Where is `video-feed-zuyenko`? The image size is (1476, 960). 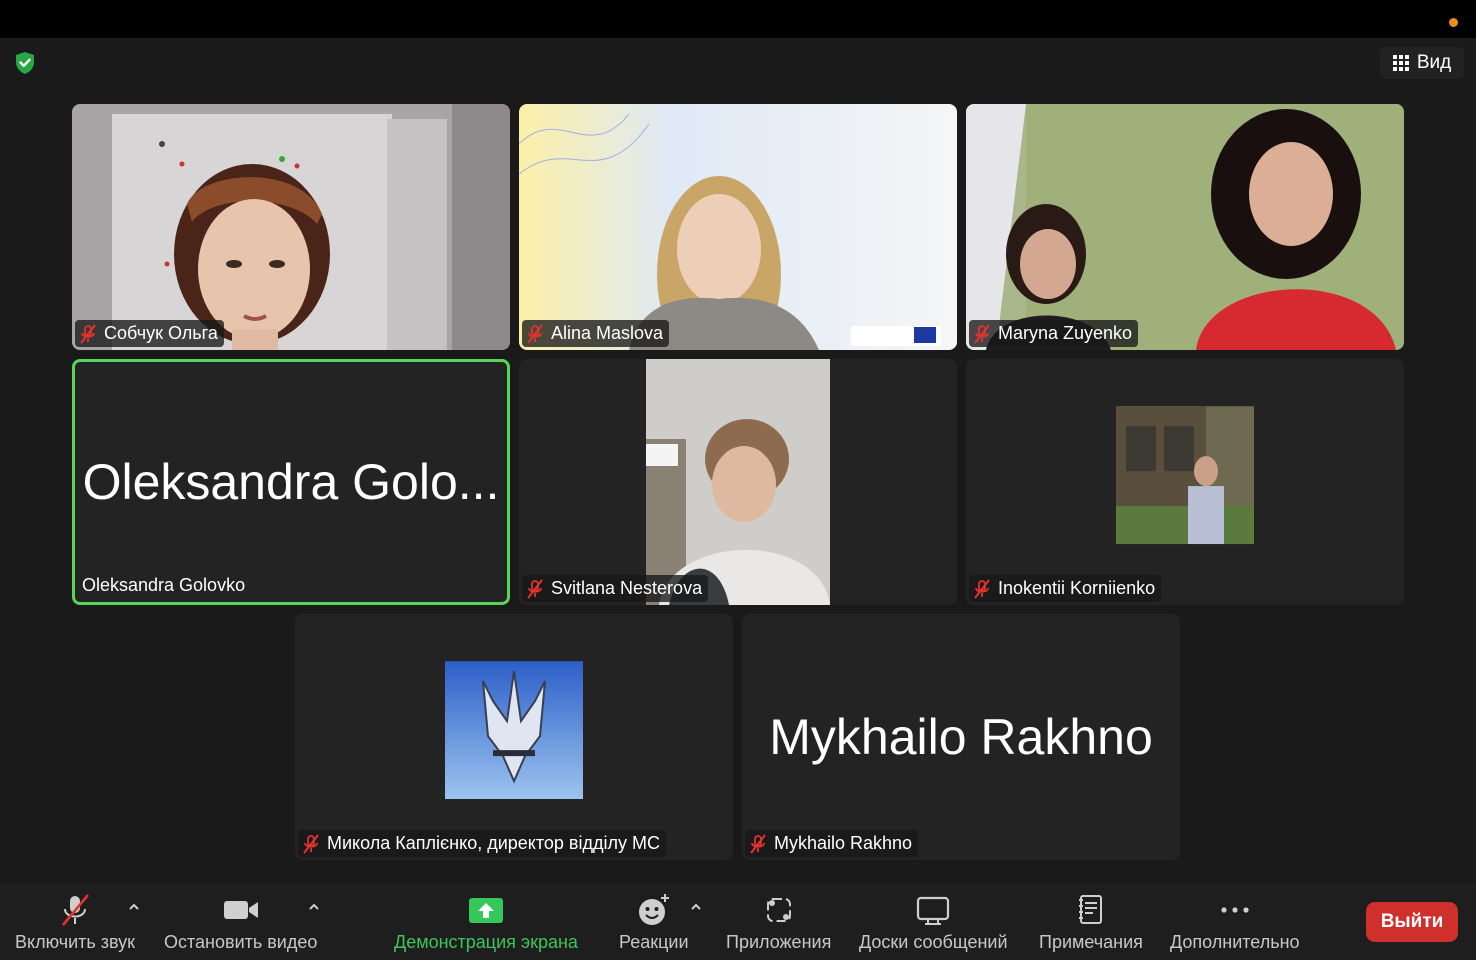
video-feed-zuyenko is located at coordinates (1185, 227).